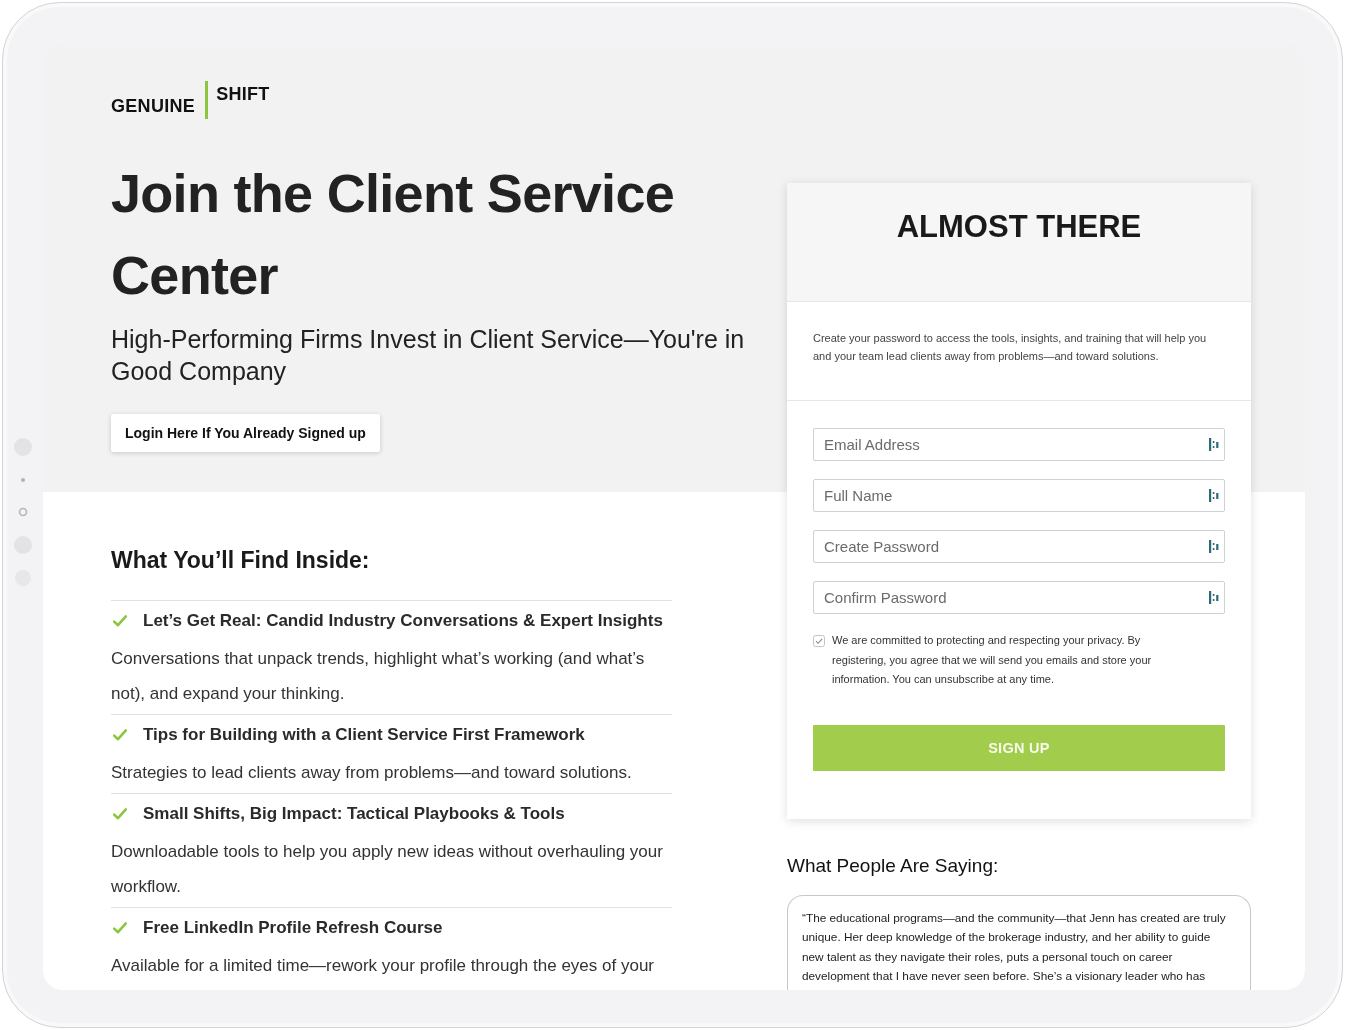 This screenshot has width=1345, height=1030. Describe the element at coordinates (241, 560) in the screenshot. I see `section-heading: What You’ll Find Inside:` at that location.